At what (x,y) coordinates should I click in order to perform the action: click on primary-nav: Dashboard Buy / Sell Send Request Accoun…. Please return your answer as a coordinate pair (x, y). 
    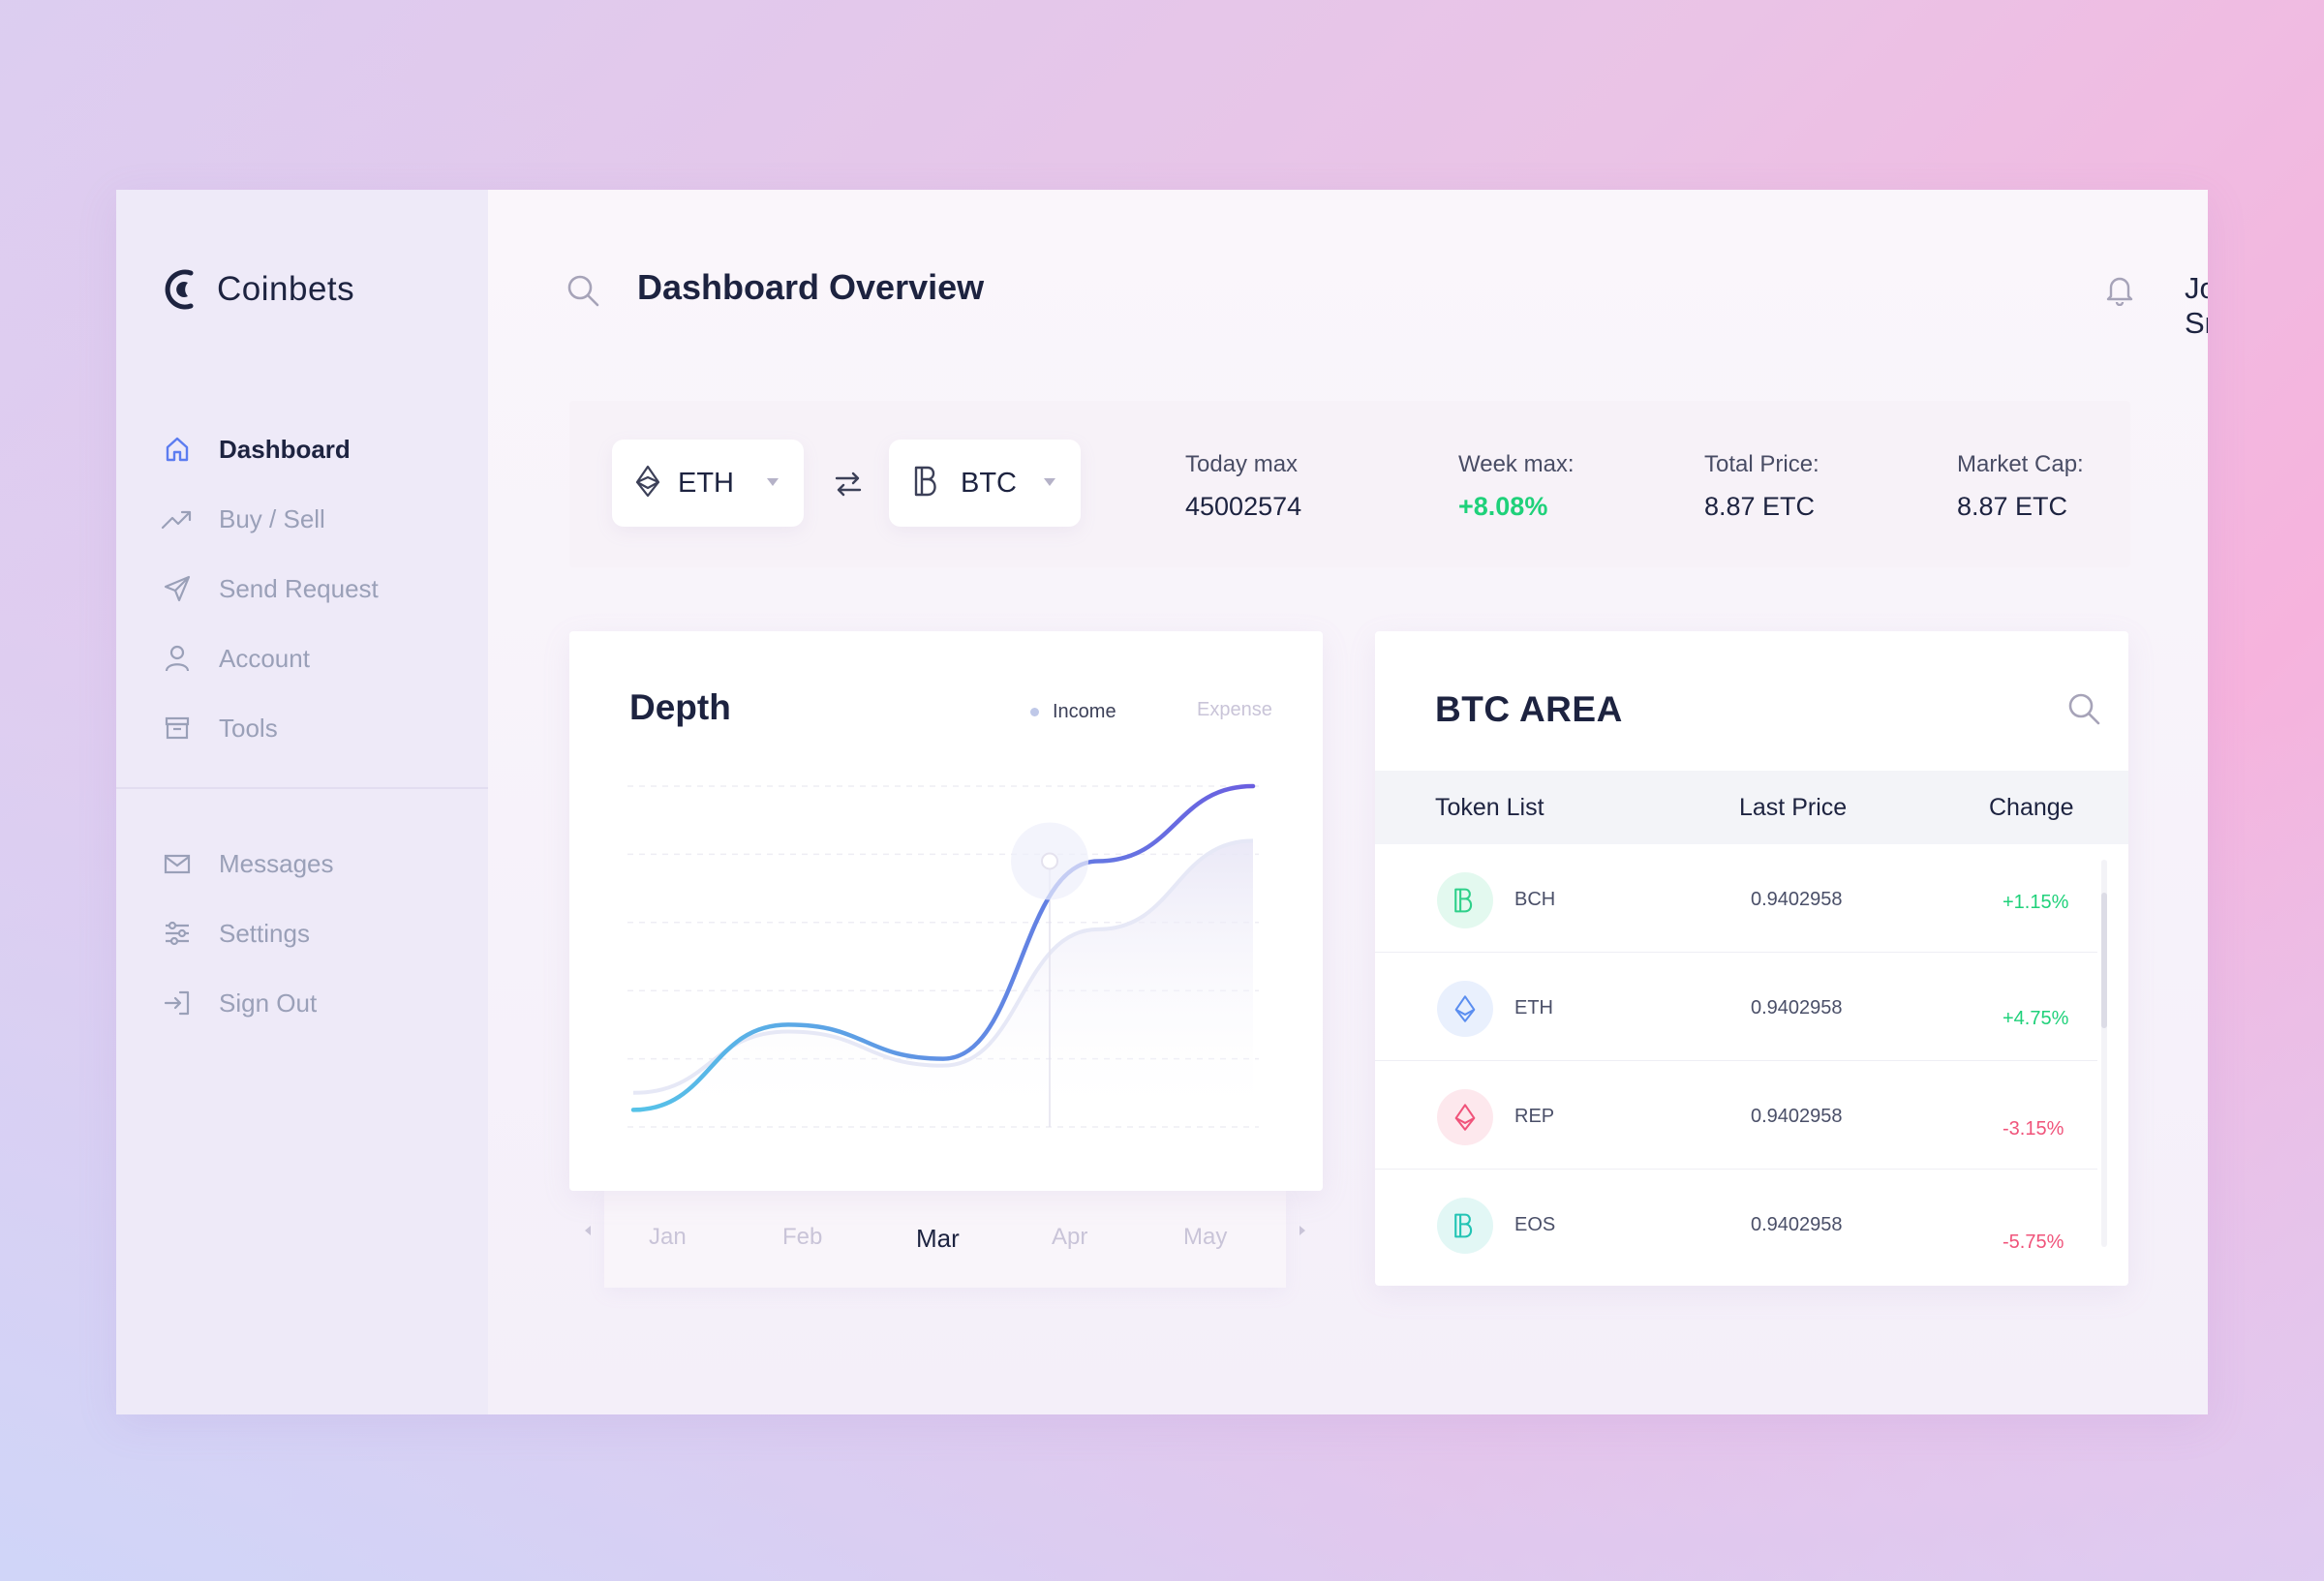
    Looking at the image, I should click on (270, 588).